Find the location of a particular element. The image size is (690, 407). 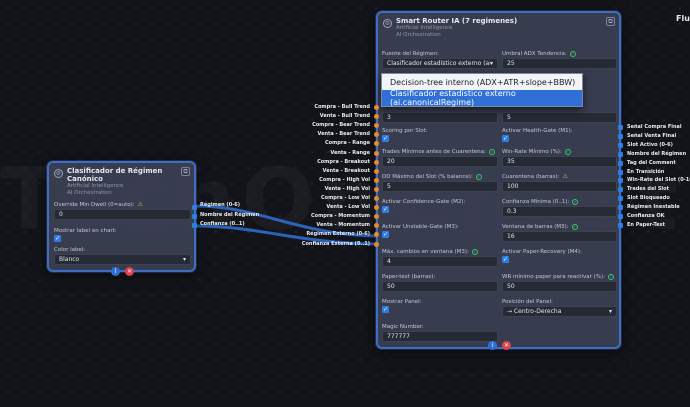

output-label: Trades del Slot is located at coordinates (648, 189).